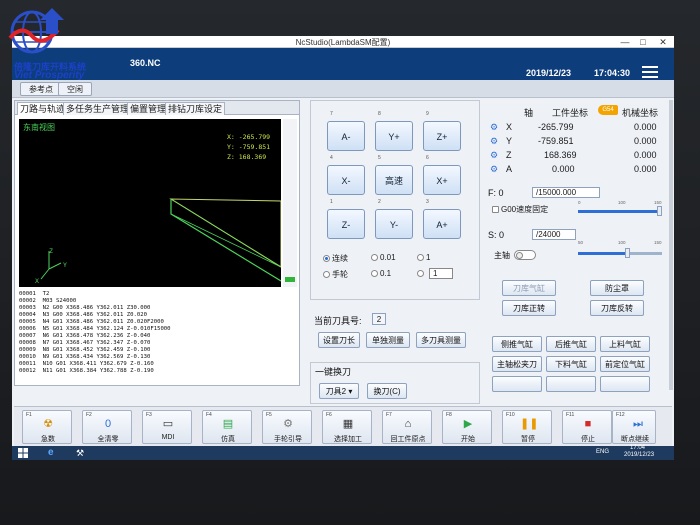 The height and width of the screenshot is (525, 700). Describe the element at coordinates (571, 364) in the screenshot. I see `unloading-cylinder-button: 下料气缸` at that location.